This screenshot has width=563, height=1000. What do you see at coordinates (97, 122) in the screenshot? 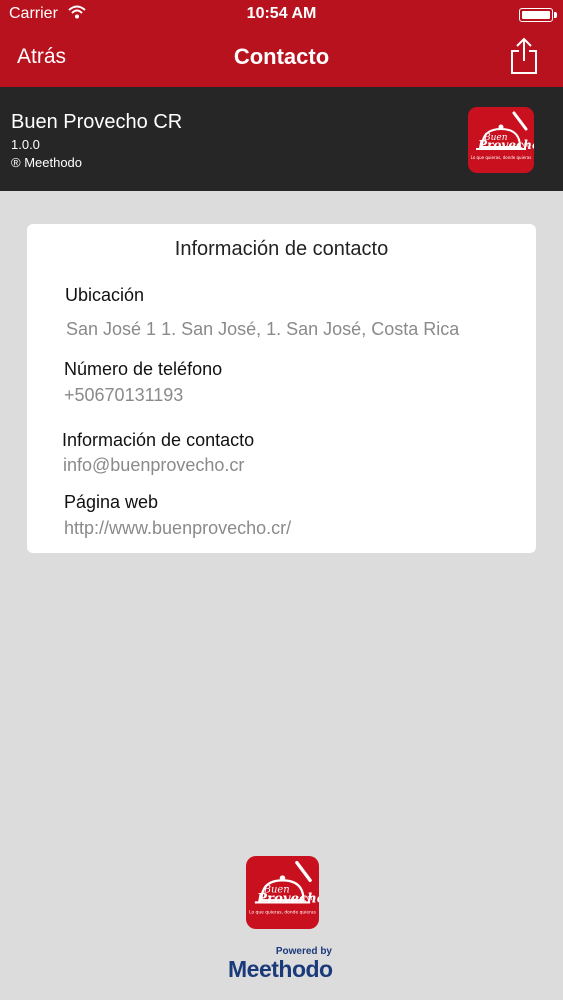
I see `app-name: Buen Provecho CR` at bounding box center [97, 122].